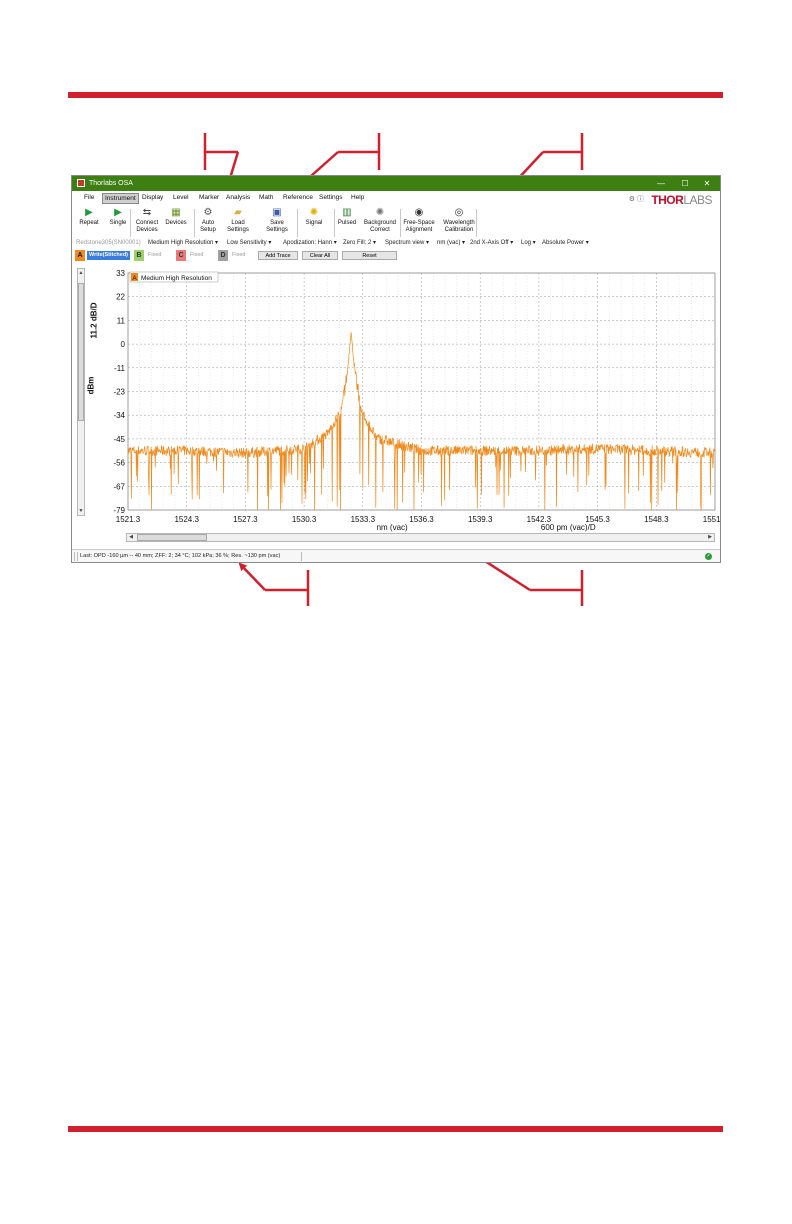 The width and height of the screenshot is (792, 1224). What do you see at coordinates (119, 392) in the screenshot?
I see `y-tick-label: -23` at bounding box center [119, 392].